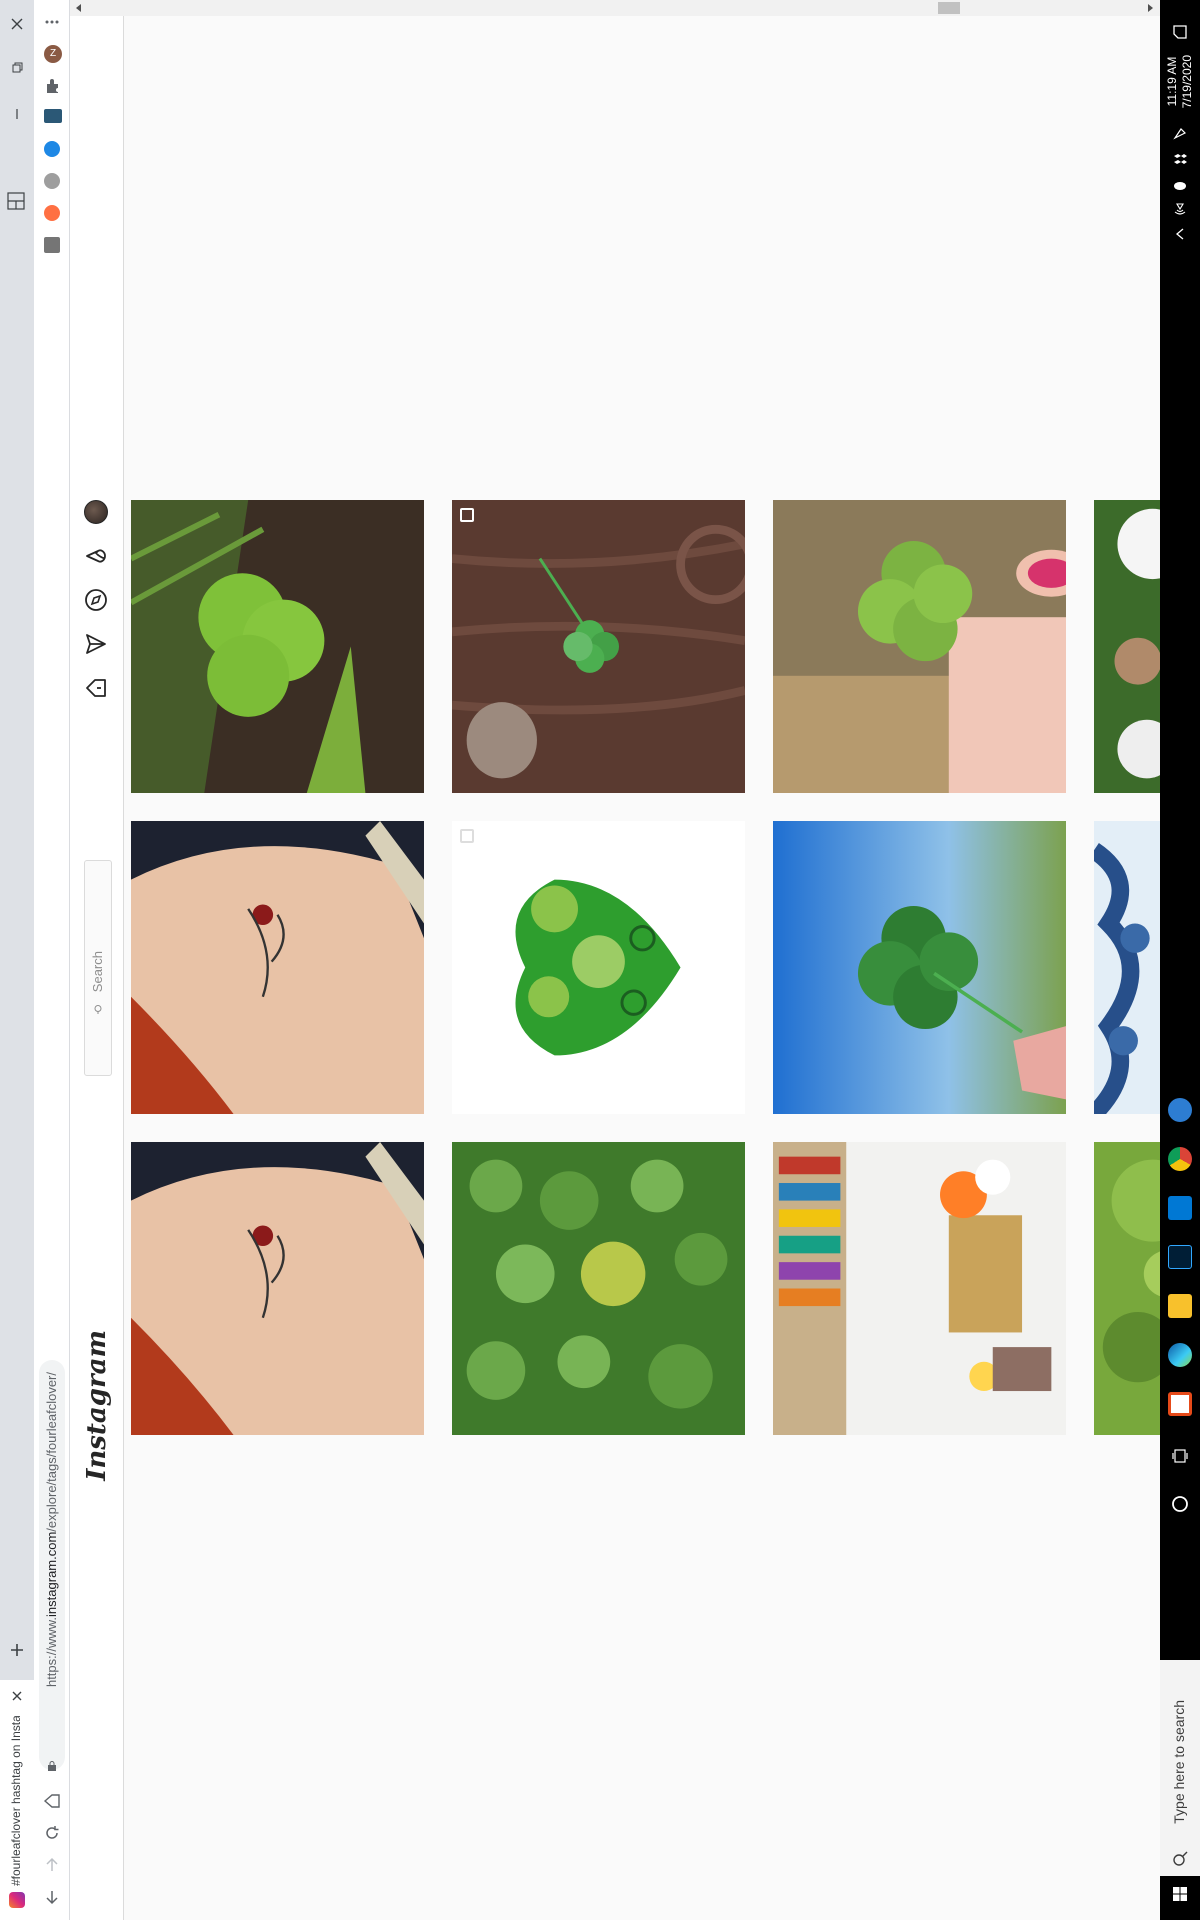  Describe the element at coordinates (17, 1900) in the screenshot. I see `instagram-favicon-icon` at that location.